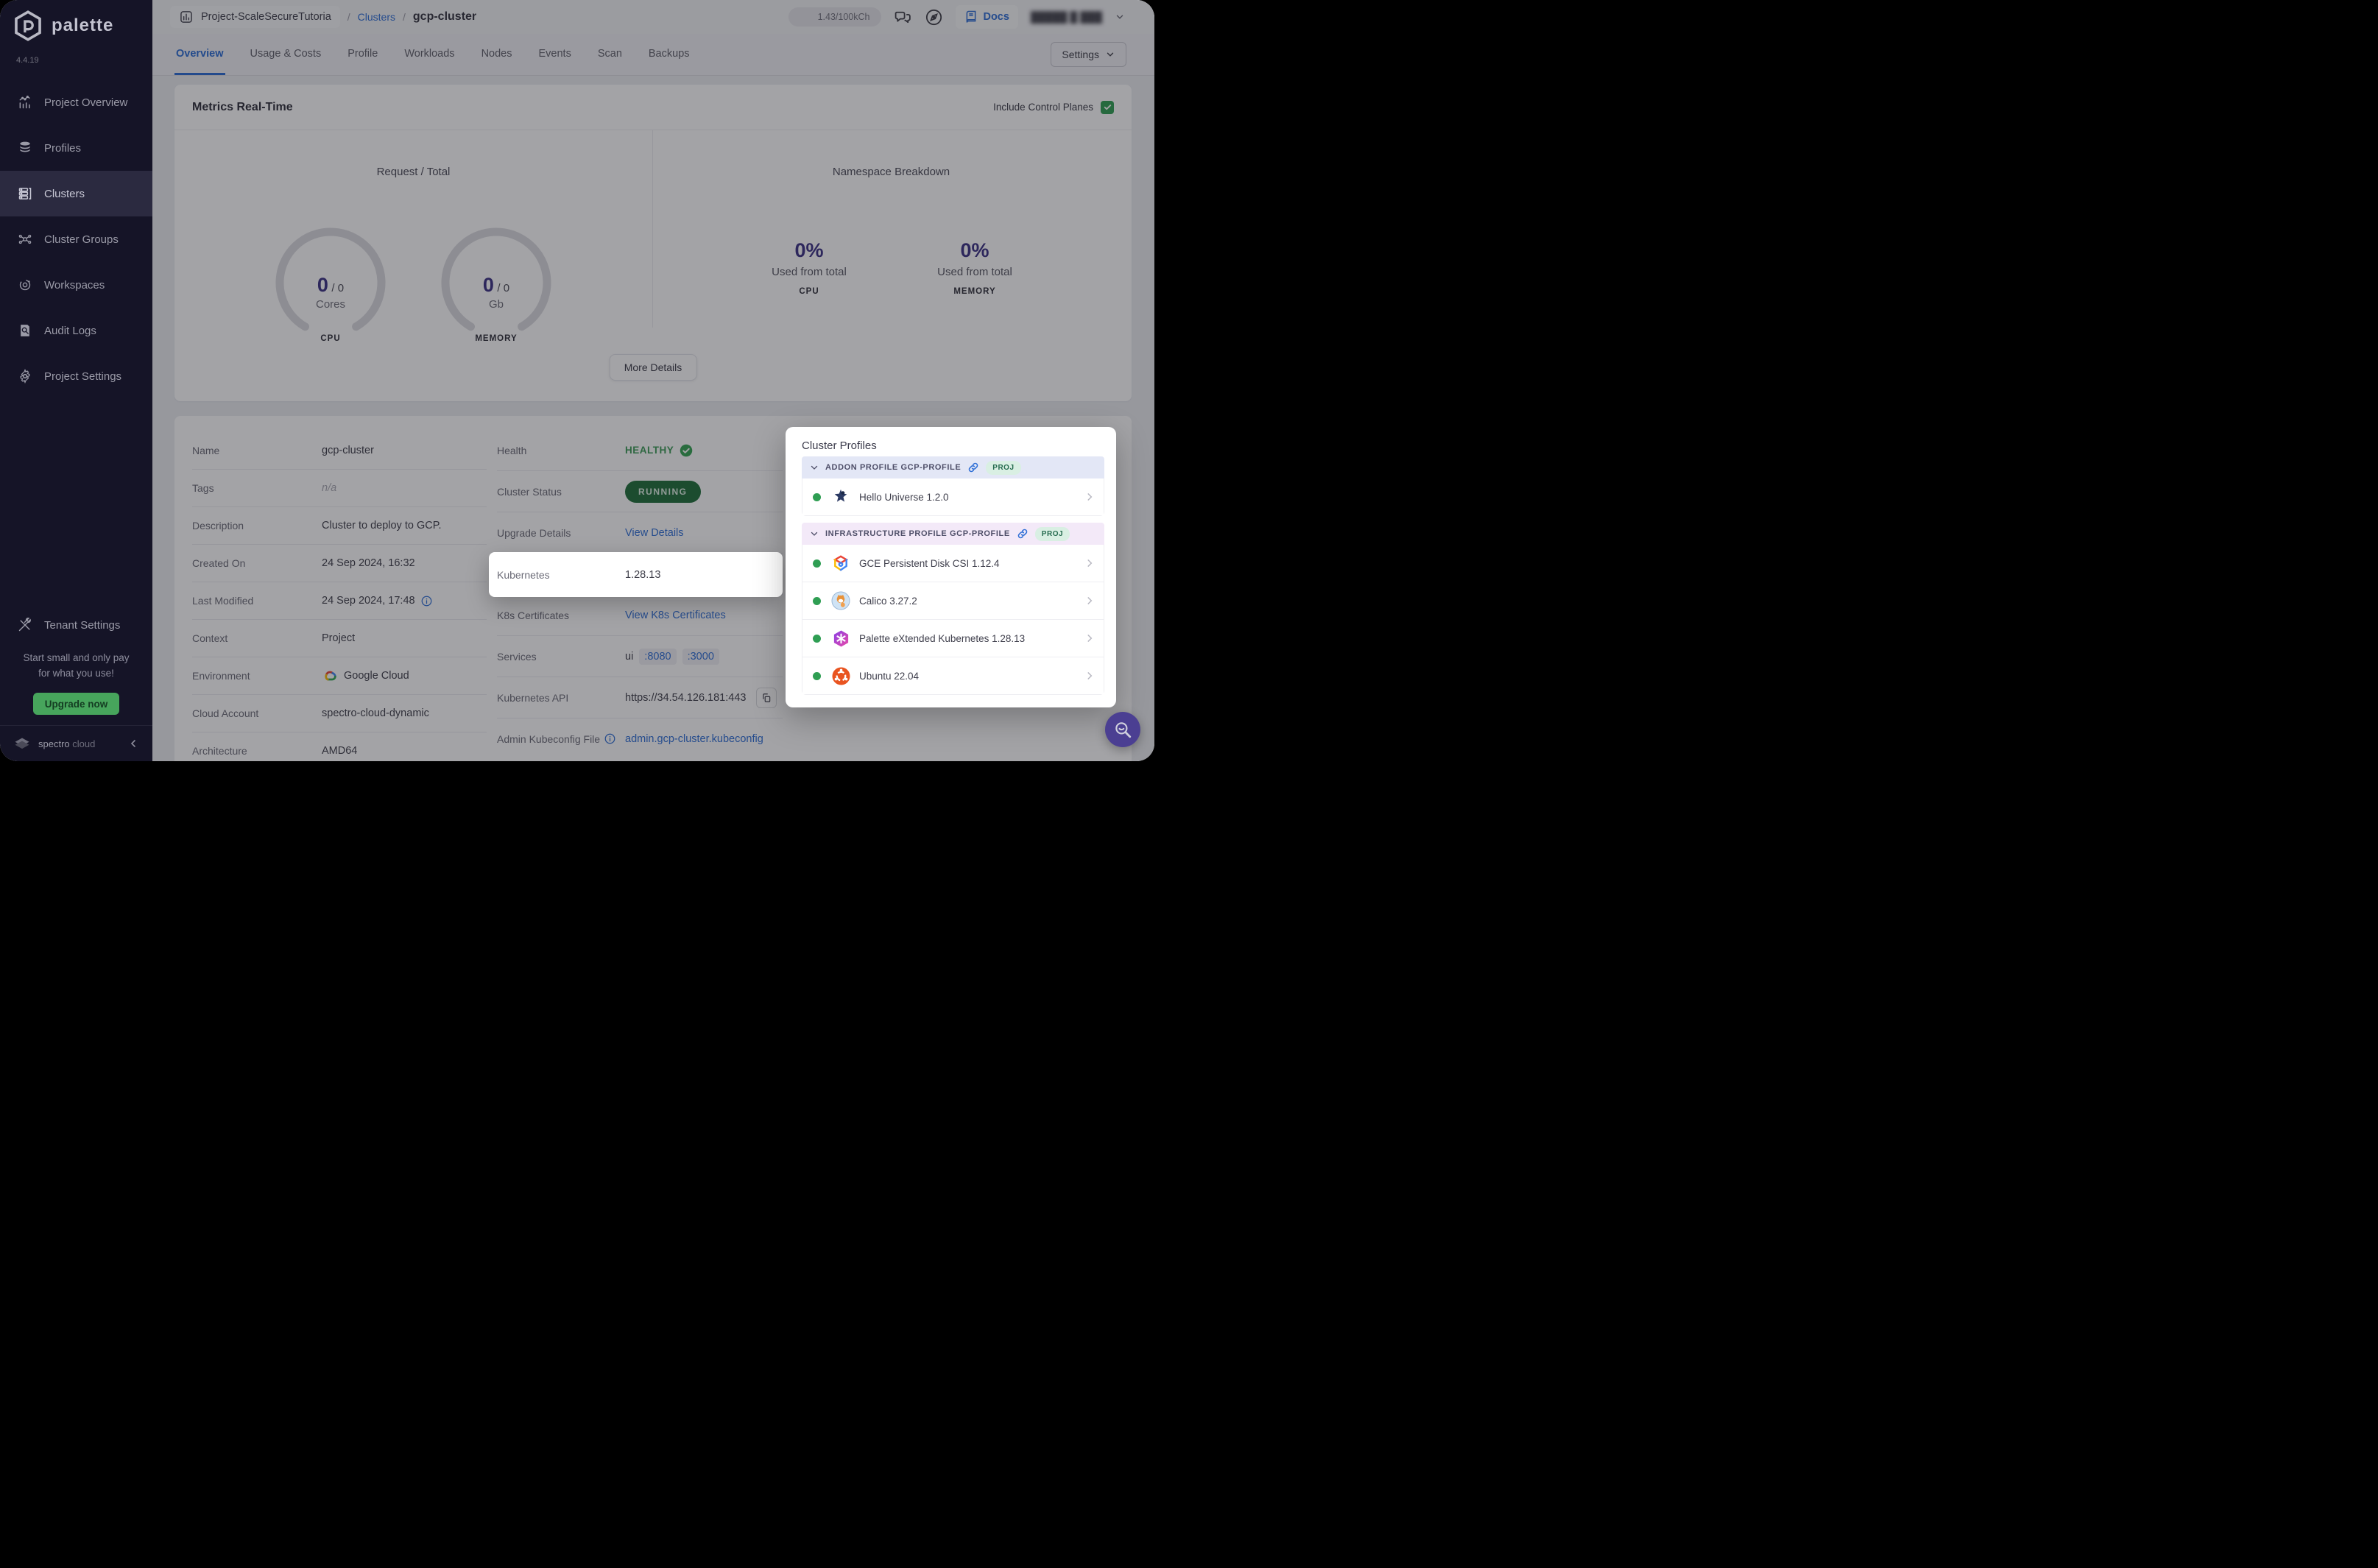 This screenshot has width=2378, height=1568. I want to click on infrastructure-profile-header: INFRASTRUCTURE PROFILE GCP-PROFILE PROJ, so click(953, 534).